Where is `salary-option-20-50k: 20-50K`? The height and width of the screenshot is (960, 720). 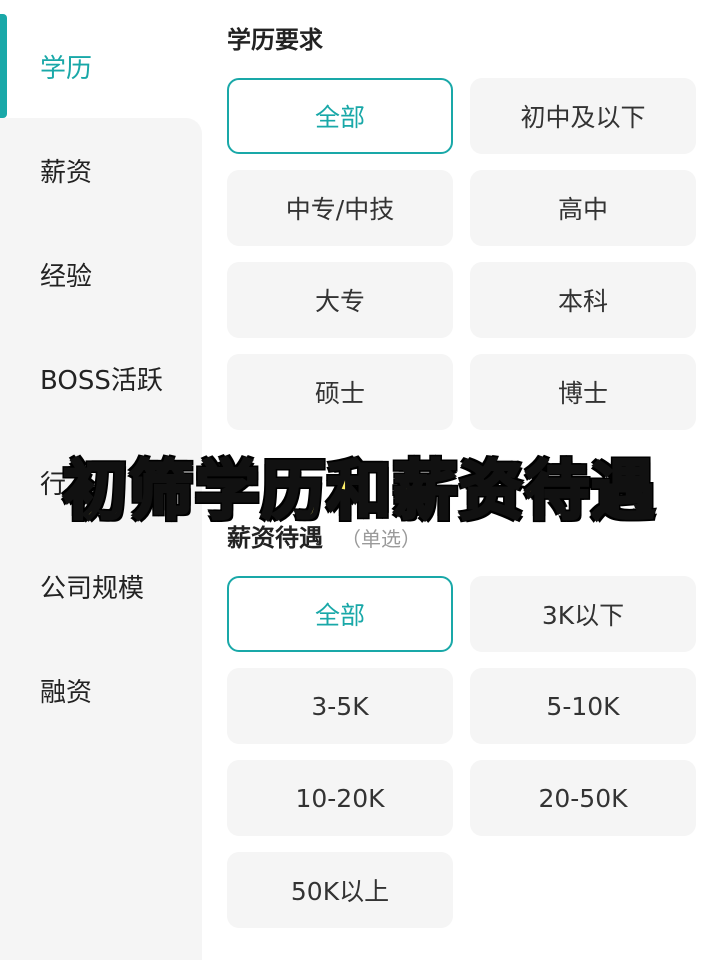 salary-option-20-50k: 20-50K is located at coordinates (583, 798).